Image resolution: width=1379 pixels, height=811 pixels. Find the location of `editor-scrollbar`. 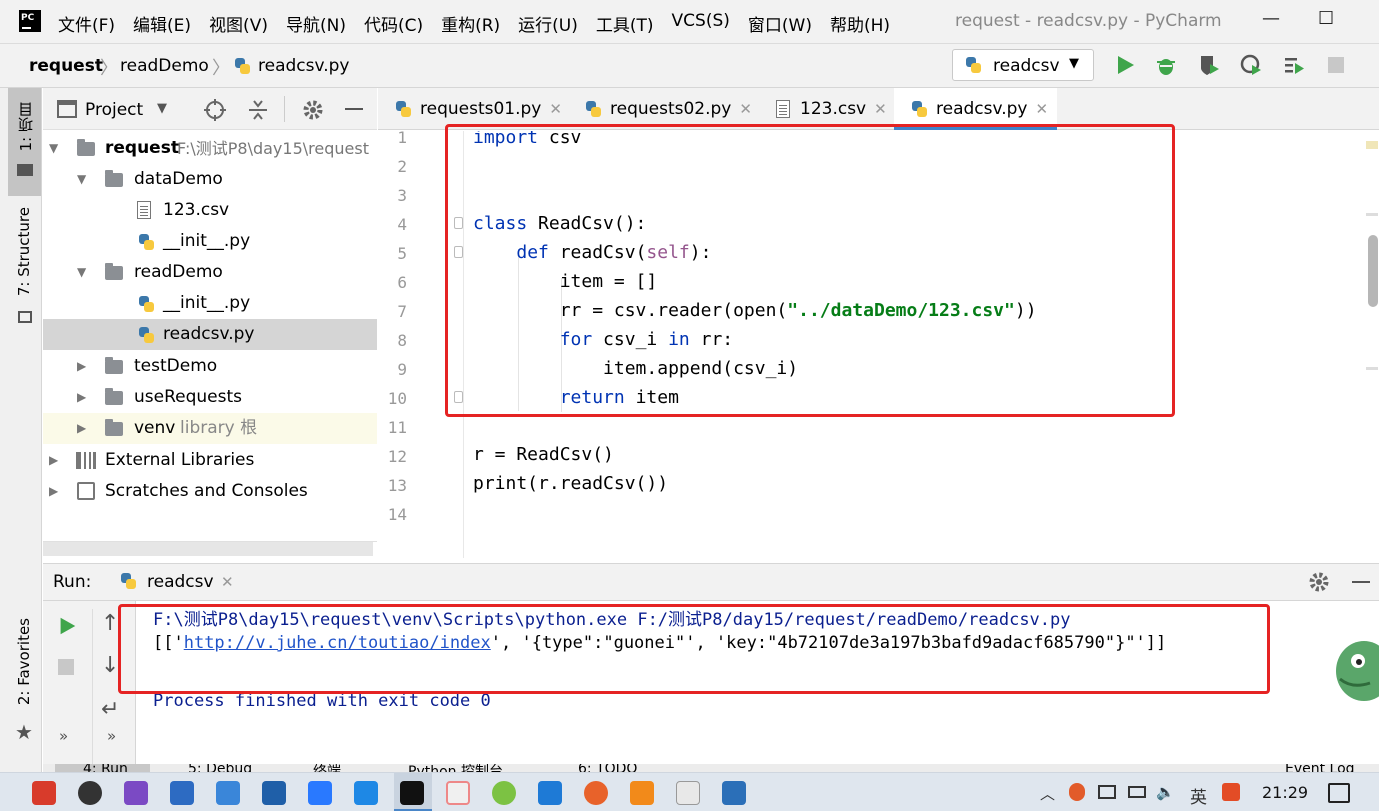

editor-scrollbar is located at coordinates (1371, 344).